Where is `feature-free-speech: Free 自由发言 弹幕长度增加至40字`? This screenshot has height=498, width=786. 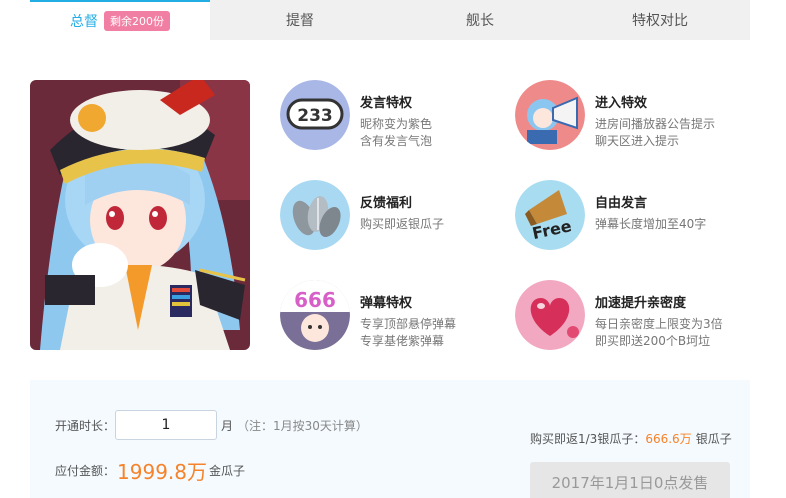 feature-free-speech: Free 自由发言 弹幕长度增加至40字 is located at coordinates (610, 215).